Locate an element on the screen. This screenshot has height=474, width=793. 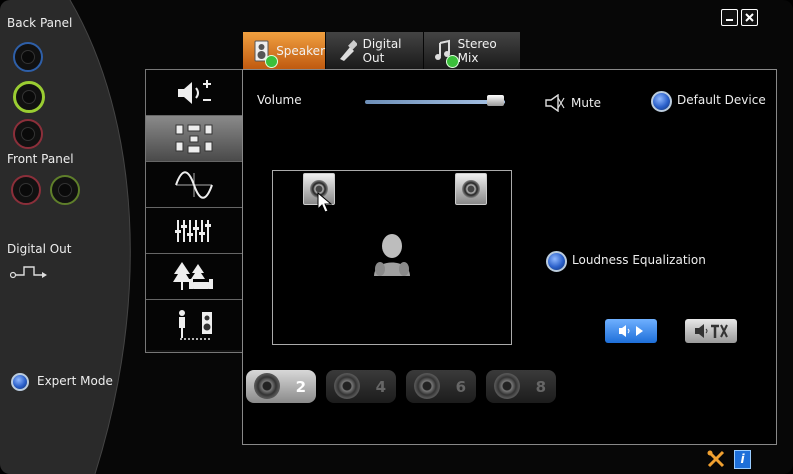
volume-slider-thumb is located at coordinates (496, 100).